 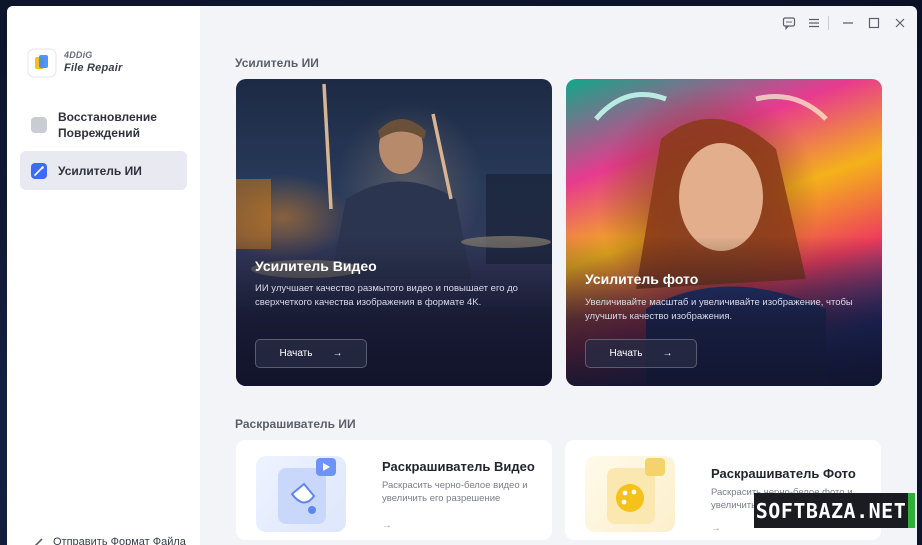 I want to click on send-file-format-link: Отправить Формат Файла, so click(x=109, y=540).